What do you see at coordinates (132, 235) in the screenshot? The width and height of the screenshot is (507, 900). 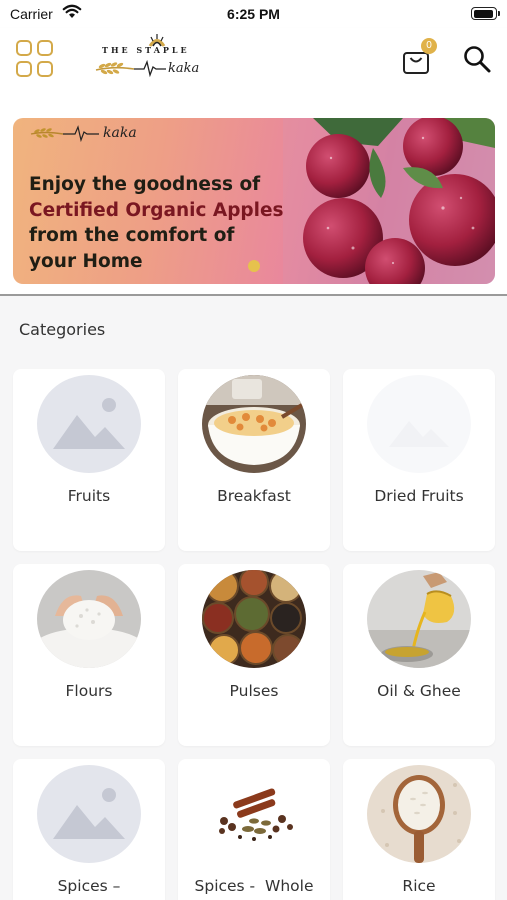 I see `banner-headline-line3: from the comfort of` at bounding box center [132, 235].